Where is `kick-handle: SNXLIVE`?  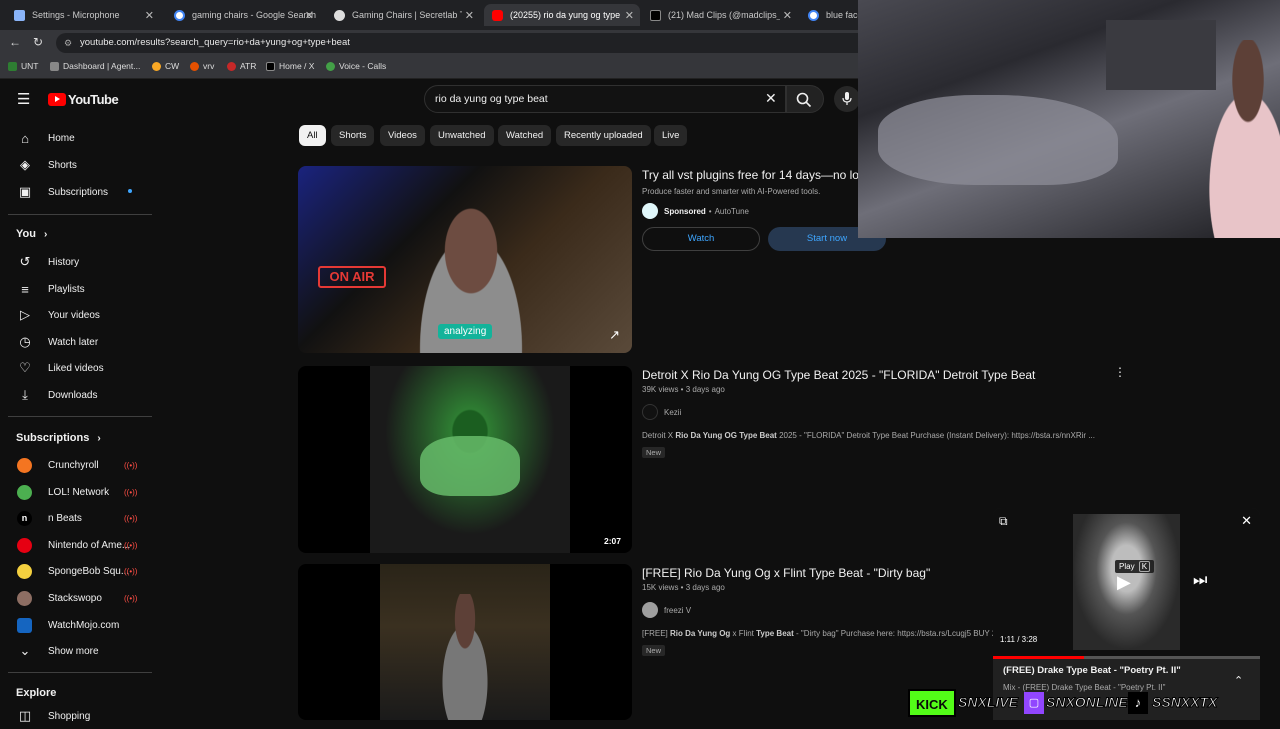
kick-handle: SNXLIVE is located at coordinates (988, 702).